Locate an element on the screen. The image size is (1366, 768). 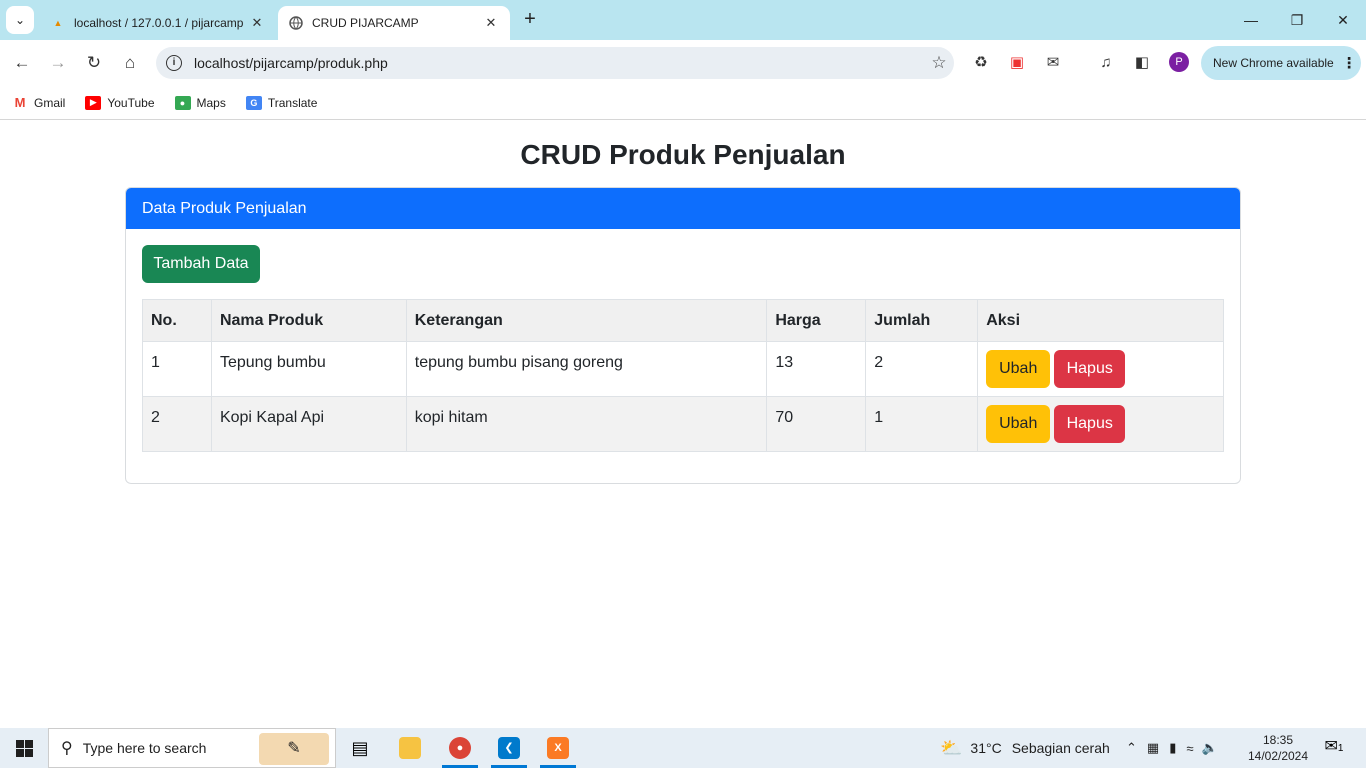
header-jumlah: Jumlah is located at coordinates (922, 320).